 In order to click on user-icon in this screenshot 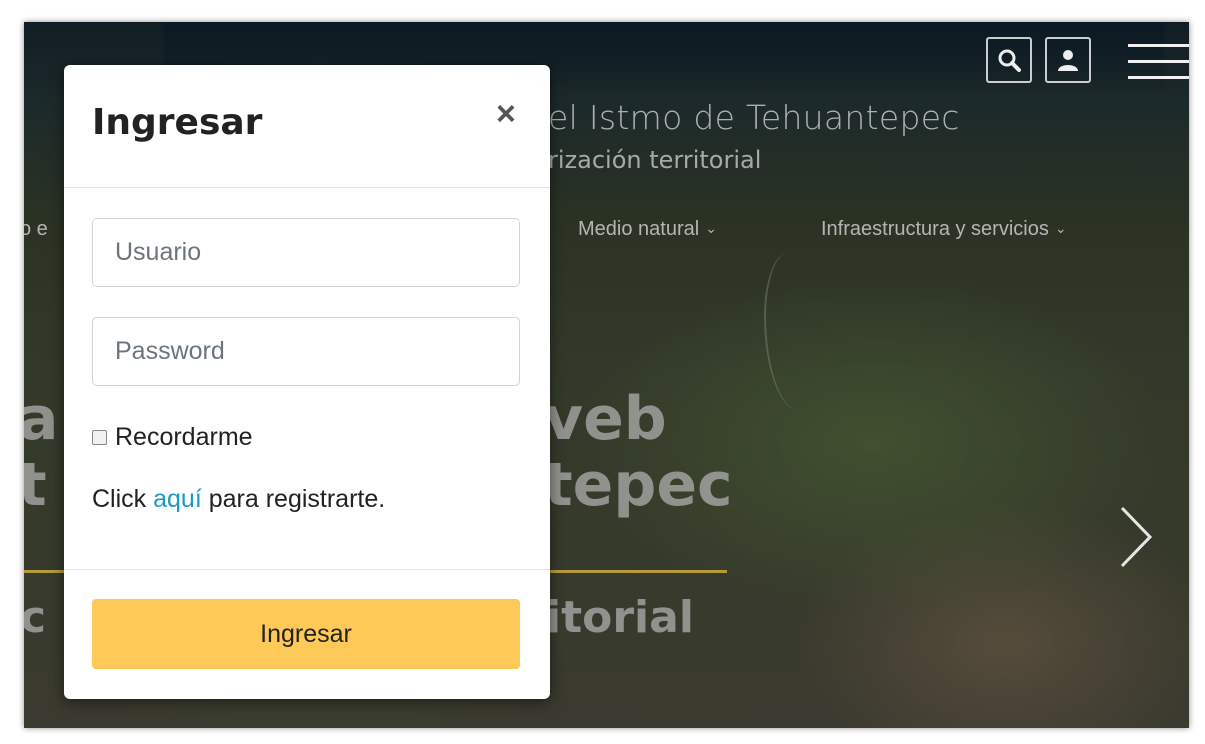, I will do `click(1068, 60)`.